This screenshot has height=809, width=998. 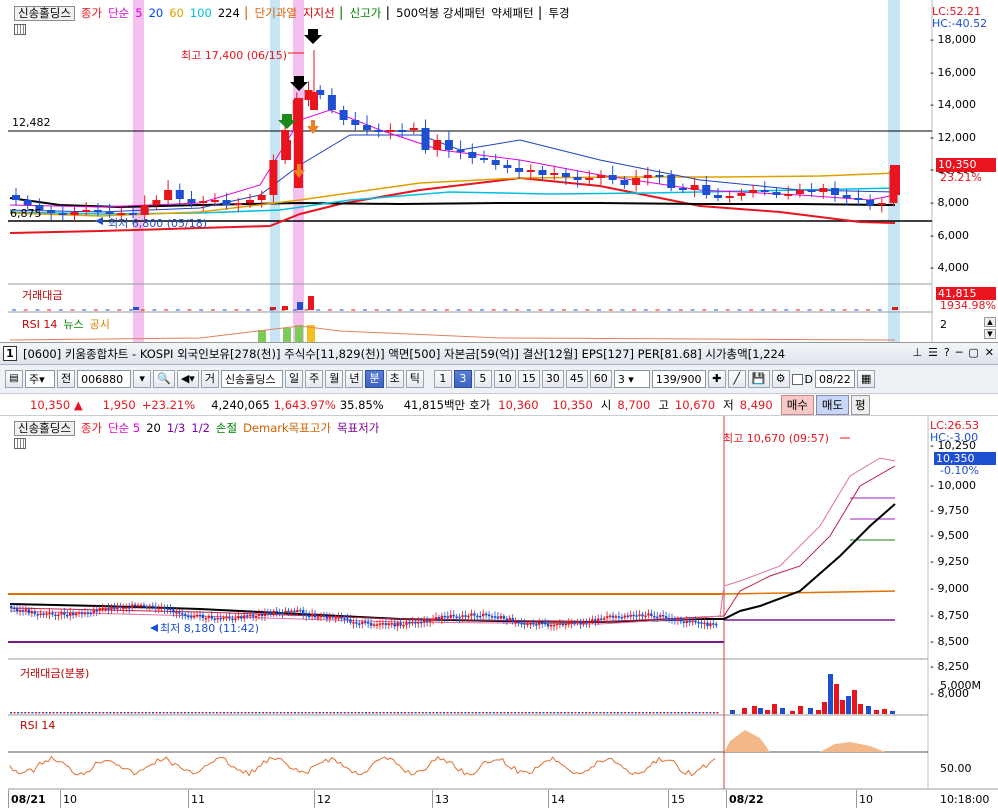 What do you see at coordinates (917, 352) in the screenshot?
I see `pin-icon: ⊥` at bounding box center [917, 352].